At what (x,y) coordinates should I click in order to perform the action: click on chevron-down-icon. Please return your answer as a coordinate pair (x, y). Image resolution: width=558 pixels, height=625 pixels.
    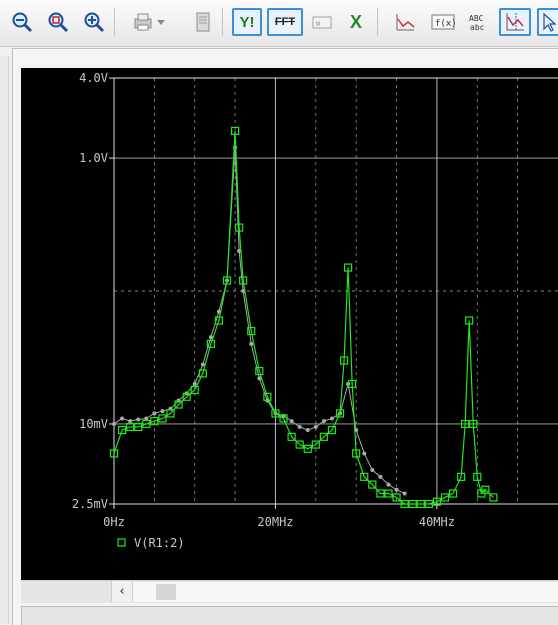
    Looking at the image, I should click on (161, 22).